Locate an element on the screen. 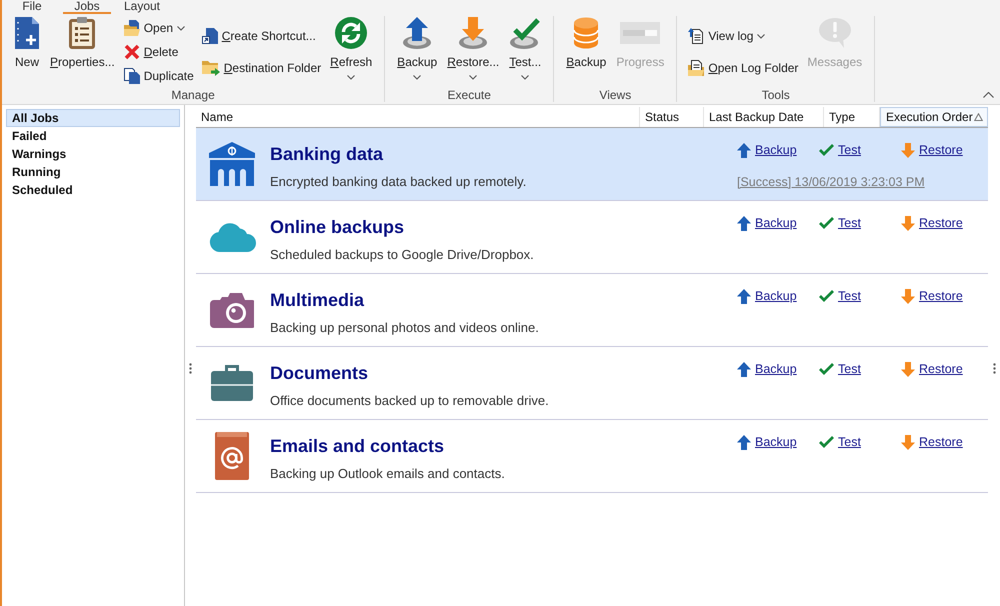  arrow-down-disc-icon is located at coordinates (473, 33).